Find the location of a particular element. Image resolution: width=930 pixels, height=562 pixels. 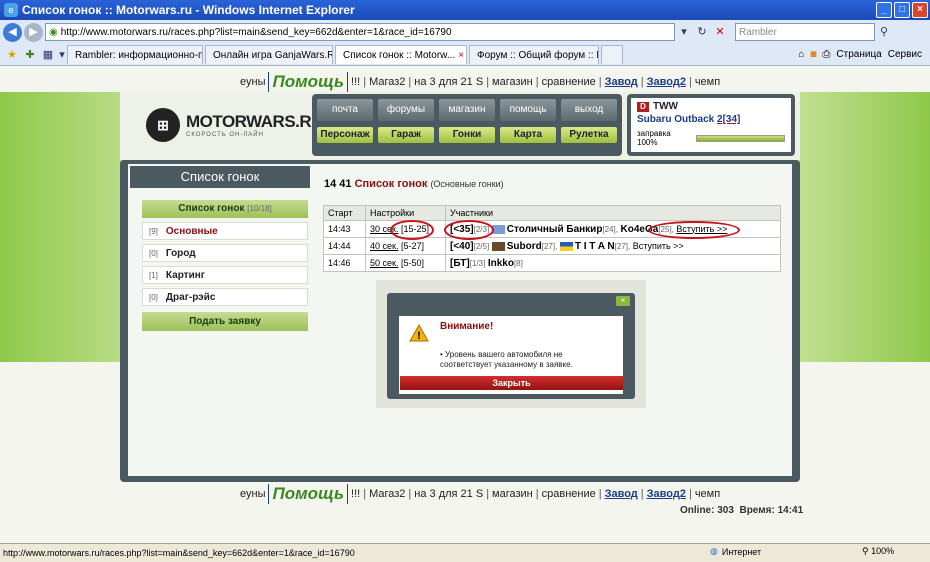

zoom-level: 100% is located at coordinates (882, 551).